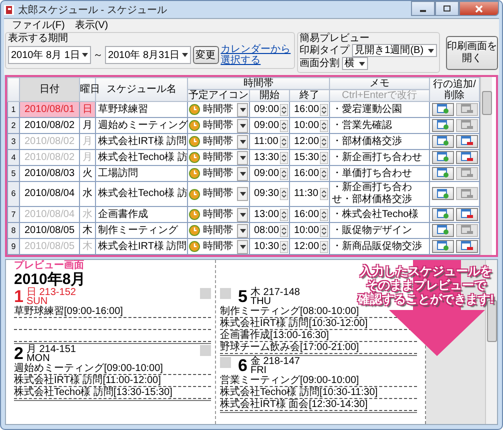 Image resolution: width=503 pixels, height=430 pixels. I want to click on column-header: 予定アイコン, so click(219, 96).